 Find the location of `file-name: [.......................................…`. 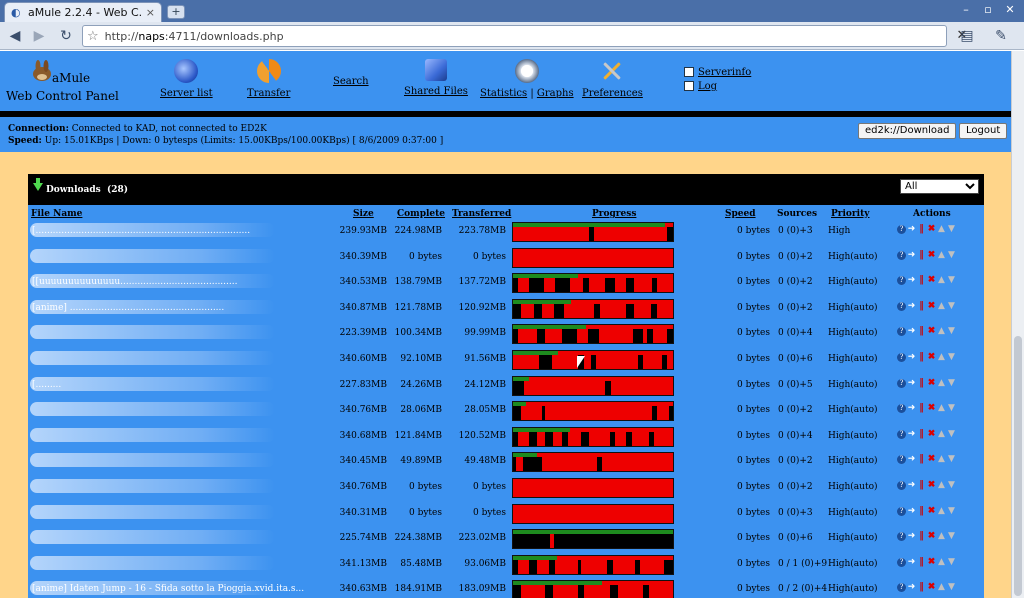

file-name: [.......................................… is located at coordinates (182, 231).